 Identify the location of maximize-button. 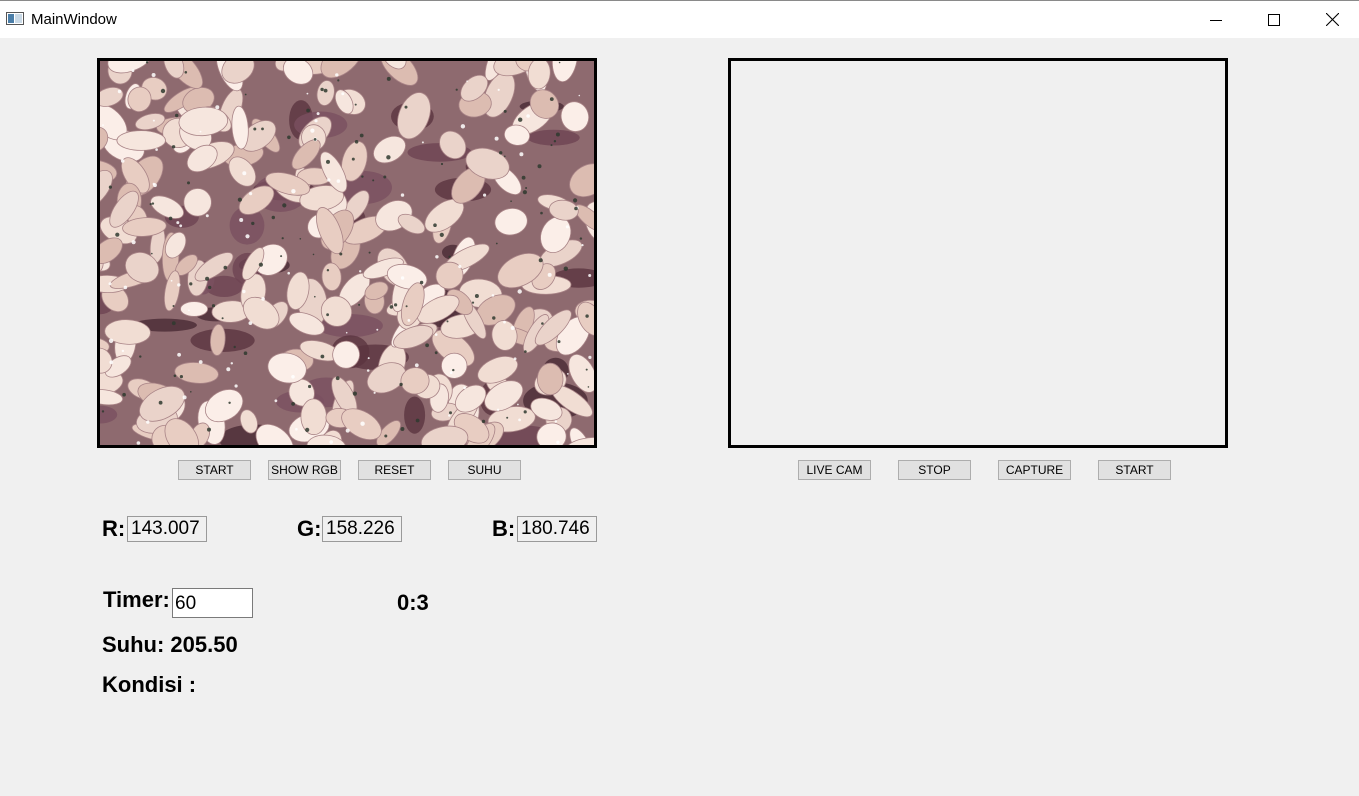
(1274, 19).